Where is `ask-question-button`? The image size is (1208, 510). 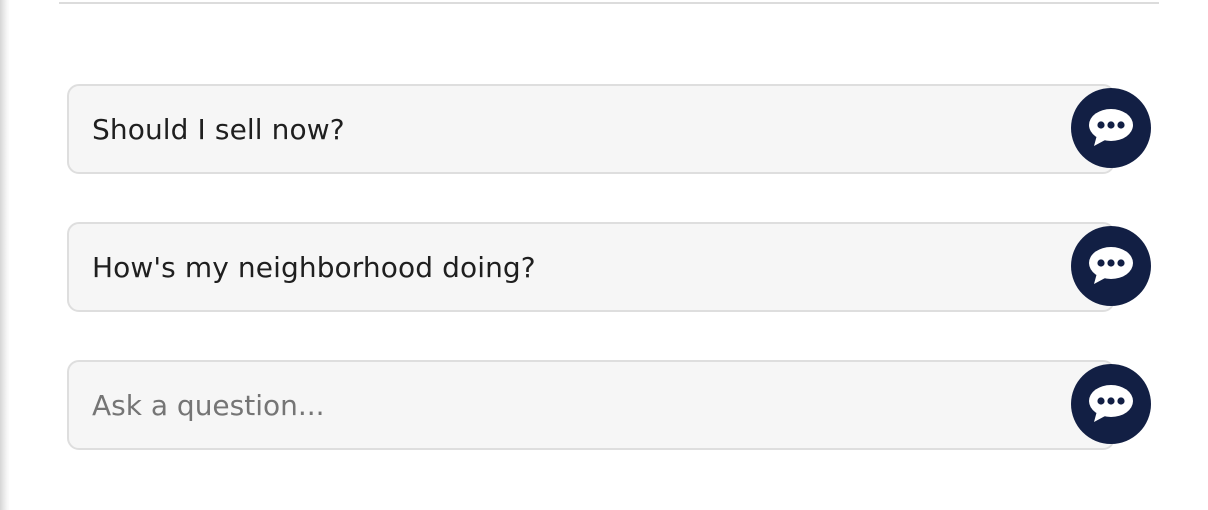
ask-question-button is located at coordinates (1111, 404).